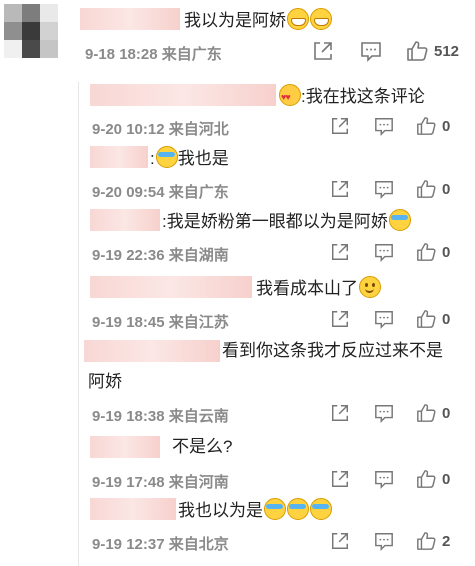 Image resolution: width=475 pixels, height=566 pixels. I want to click on reply-text: 看到你这条我才反应过来不是, so click(332, 350).